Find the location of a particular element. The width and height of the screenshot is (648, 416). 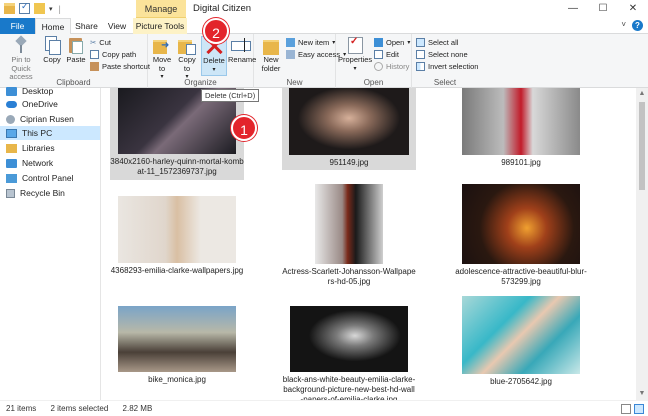

new-item-button: New item ▾ is located at coordinates (310, 42).